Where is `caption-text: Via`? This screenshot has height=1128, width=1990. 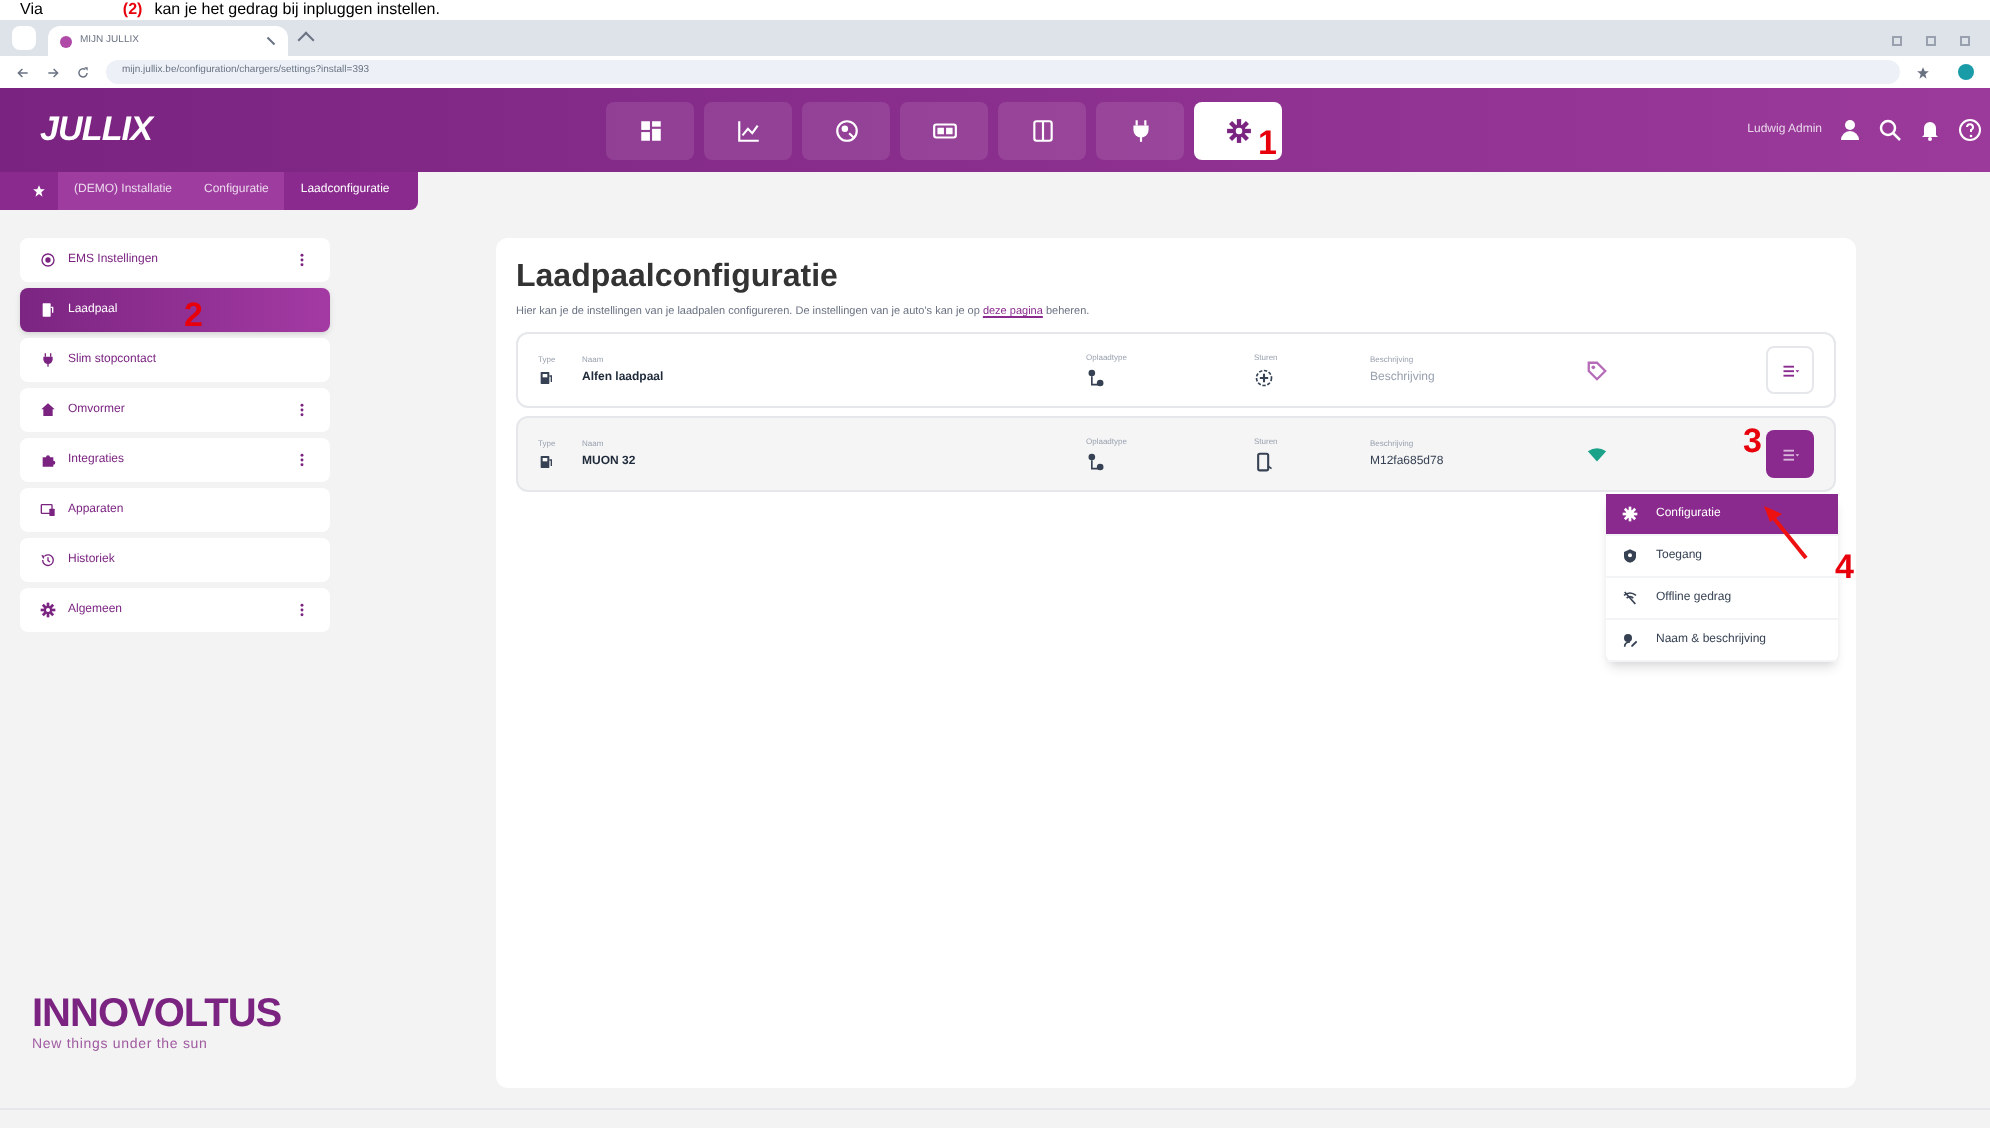 caption-text: Via is located at coordinates (31, 10).